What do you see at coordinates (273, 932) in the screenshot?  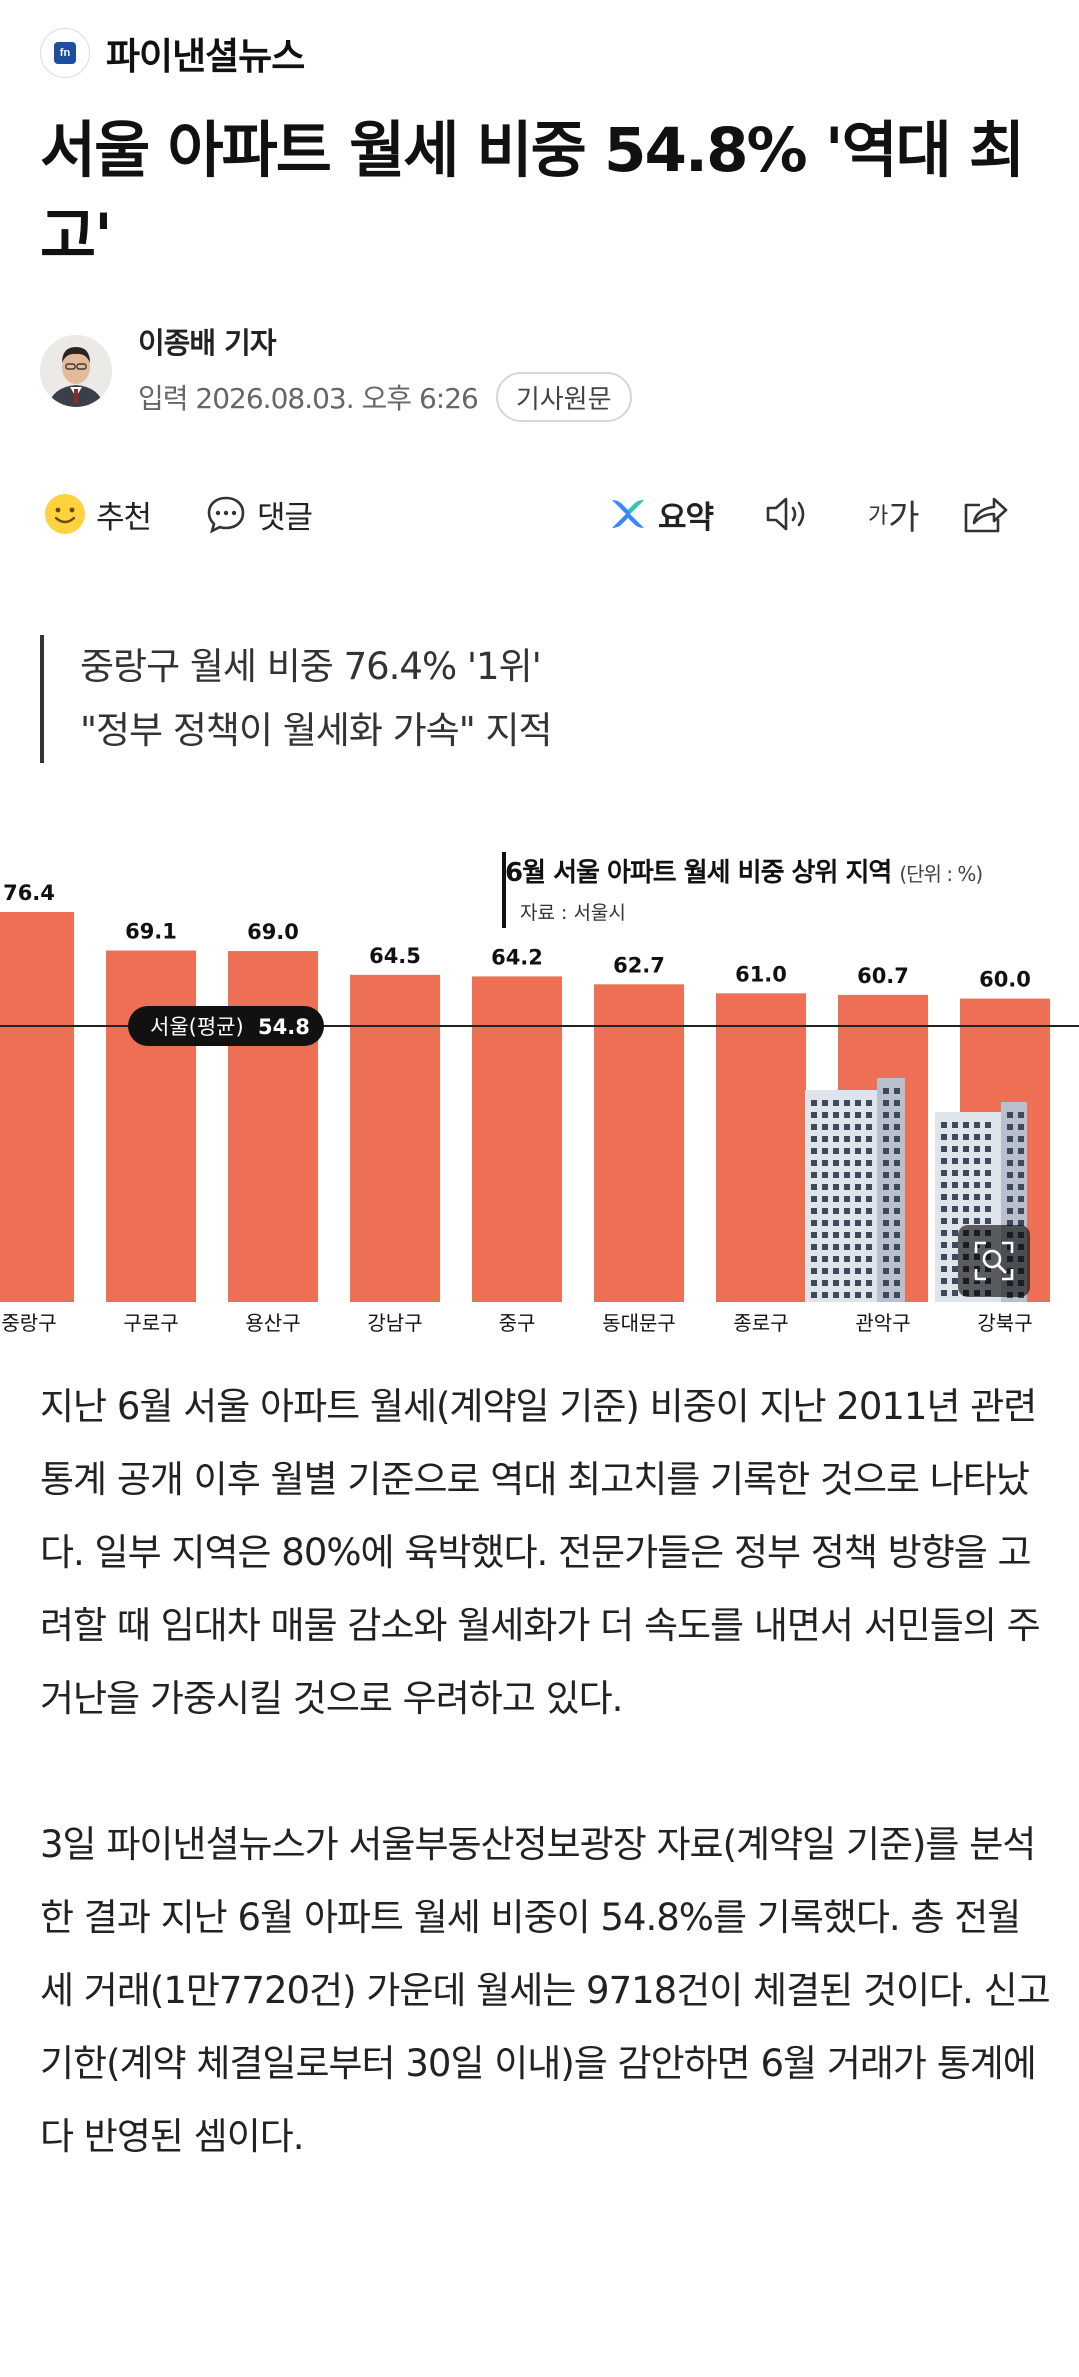 I see `chart-value-label: 69.0` at bounding box center [273, 932].